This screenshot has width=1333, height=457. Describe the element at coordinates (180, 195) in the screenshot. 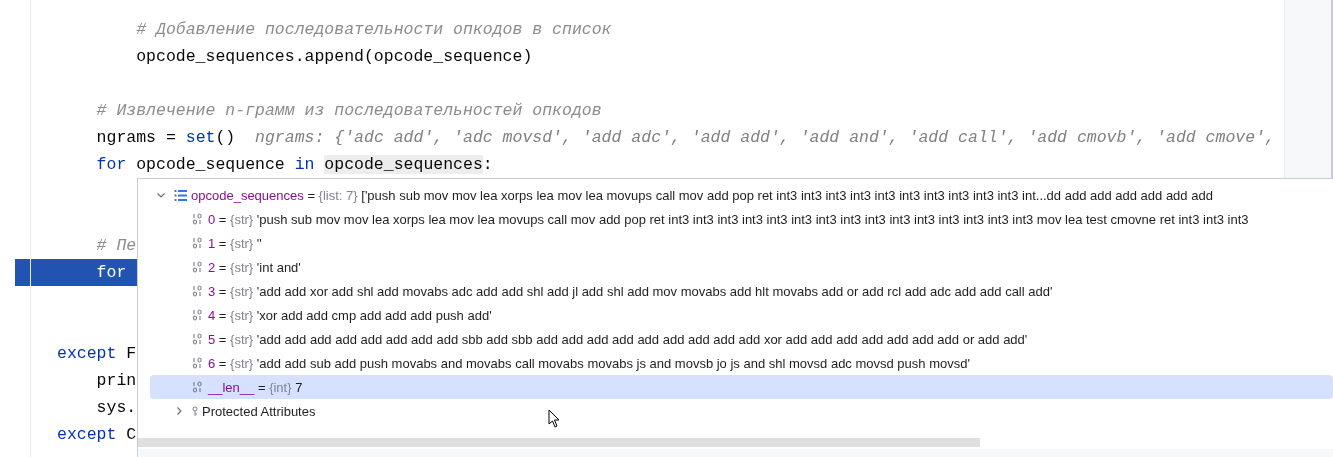

I see `list-icon` at that location.